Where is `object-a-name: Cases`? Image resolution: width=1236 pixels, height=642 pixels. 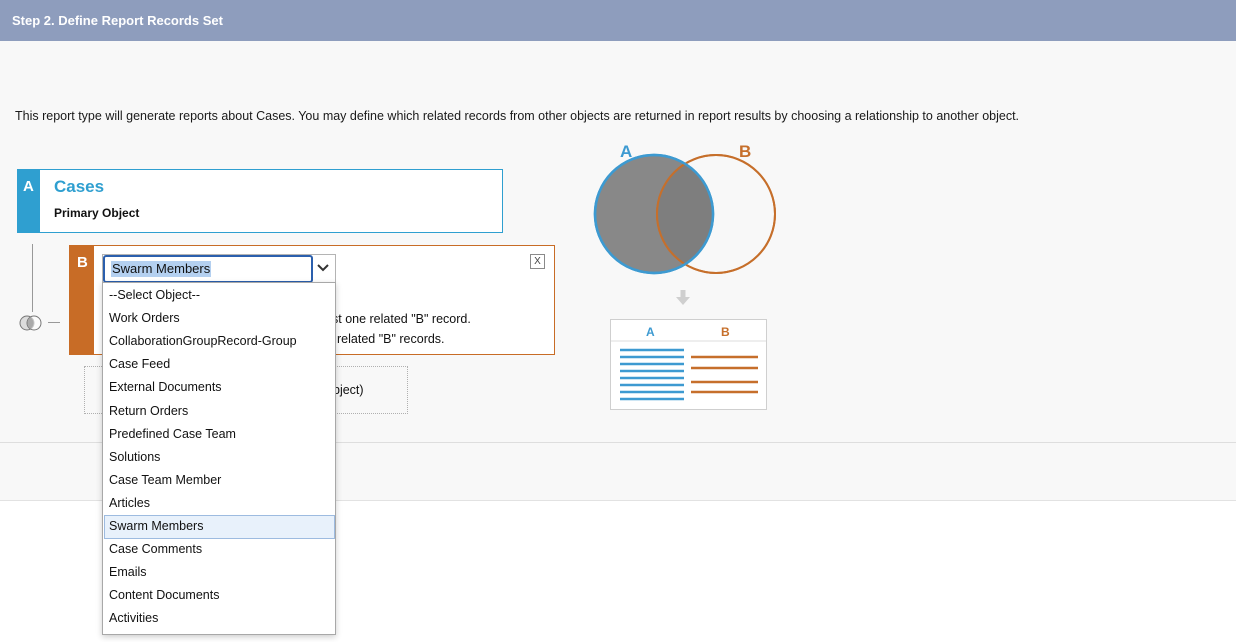 object-a-name: Cases is located at coordinates (79, 186).